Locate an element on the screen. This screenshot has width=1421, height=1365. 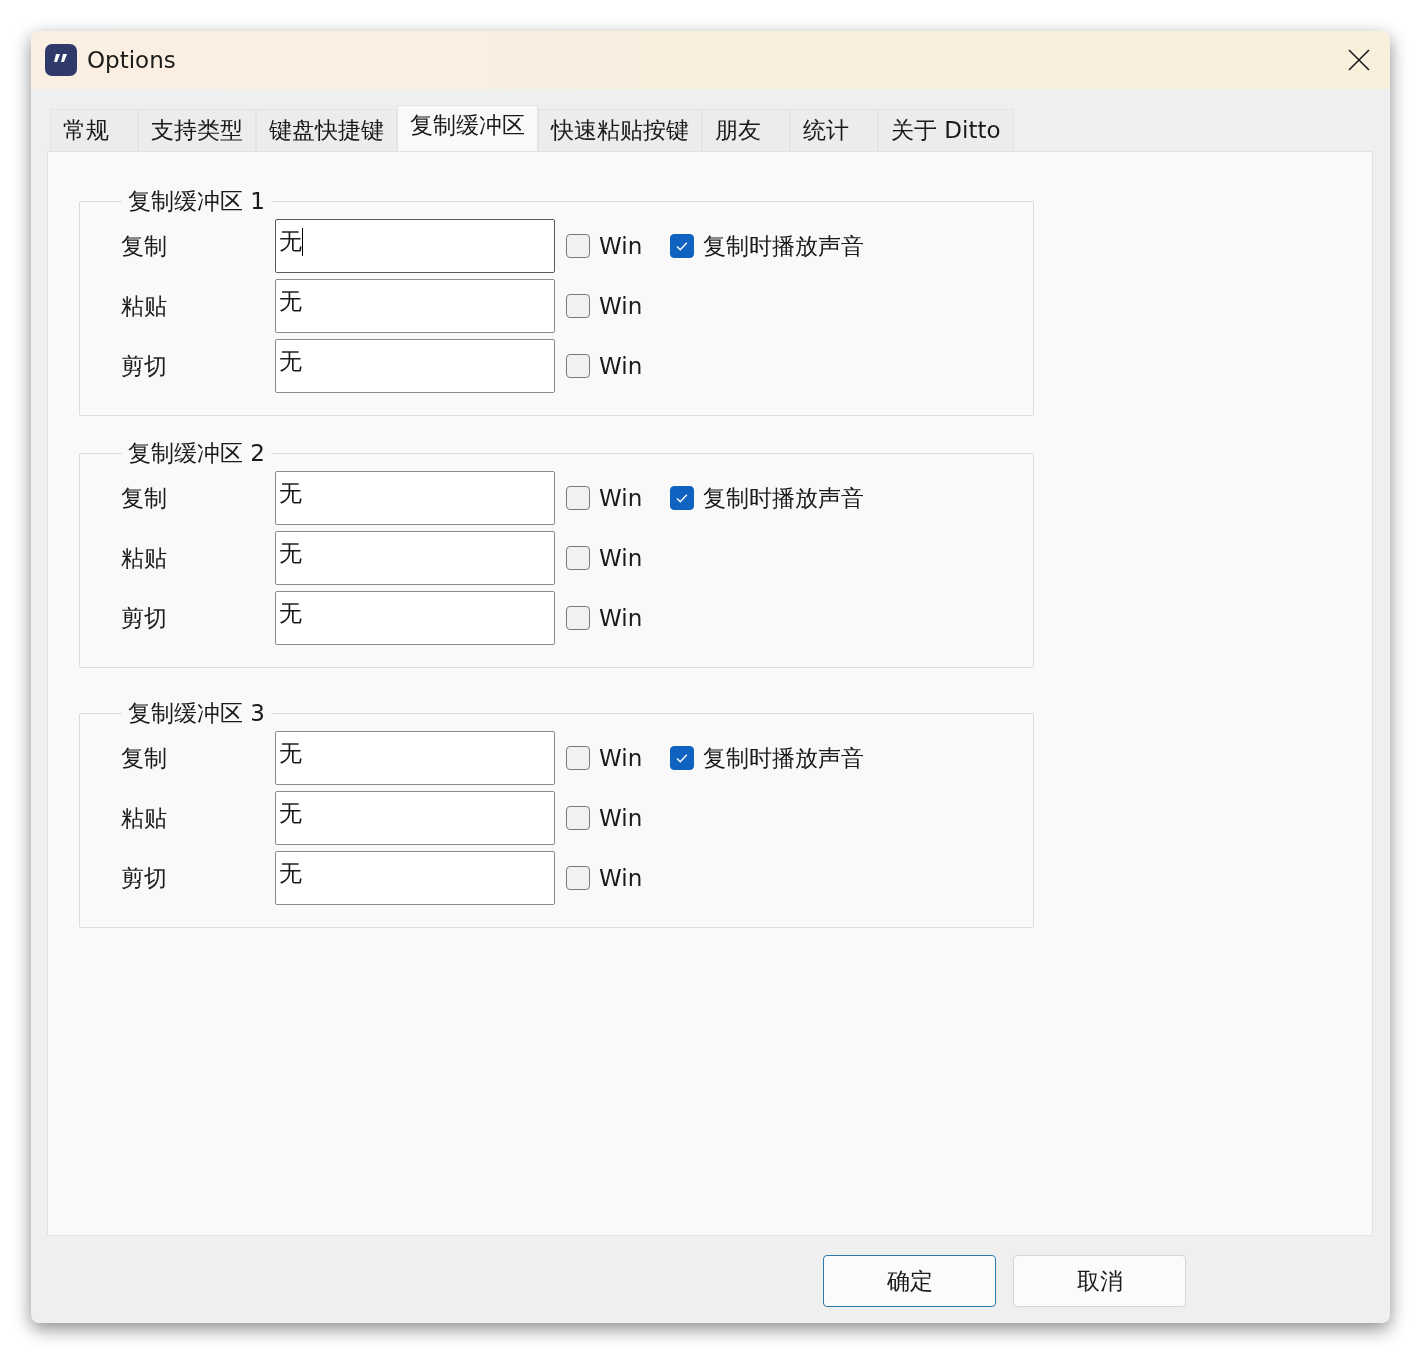
group-title: 复制缓冲区 1 is located at coordinates (196, 201).